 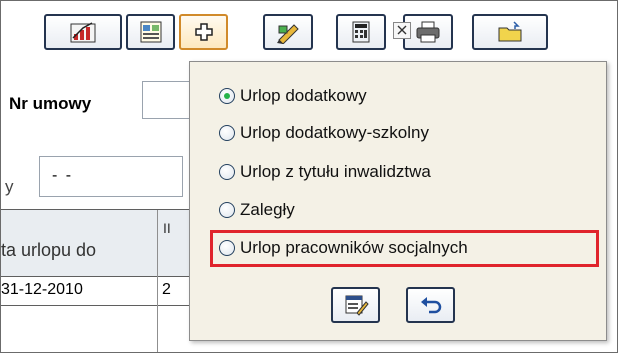 I want to click on option-urlop-z-tytulu-inwalidztwa: Urlop z tytułu inwalidztwa, so click(x=325, y=172).